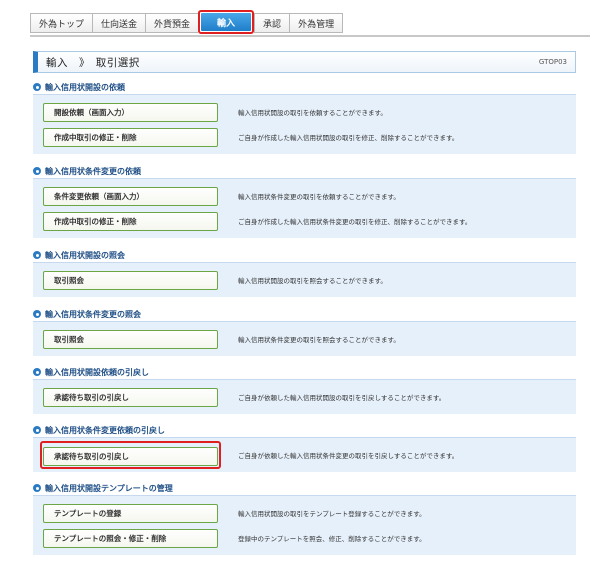 The height and width of the screenshot is (571, 600). What do you see at coordinates (85, 87) in the screenshot?
I see `section-title-text: 輸入信用状開設の依頼` at bounding box center [85, 87].